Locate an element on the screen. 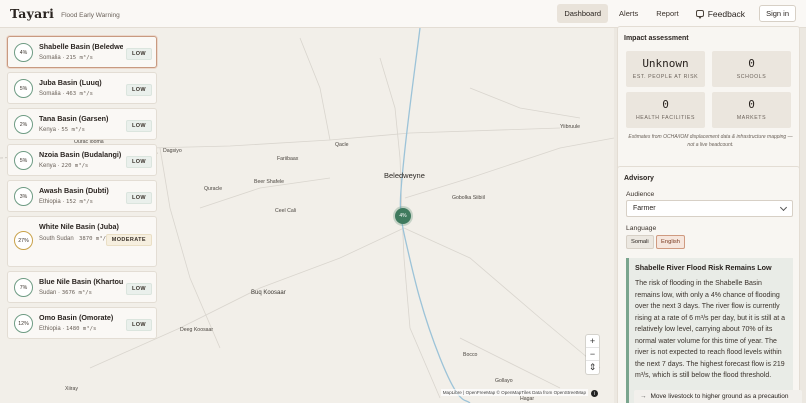  lang-english-button: English is located at coordinates (671, 242).